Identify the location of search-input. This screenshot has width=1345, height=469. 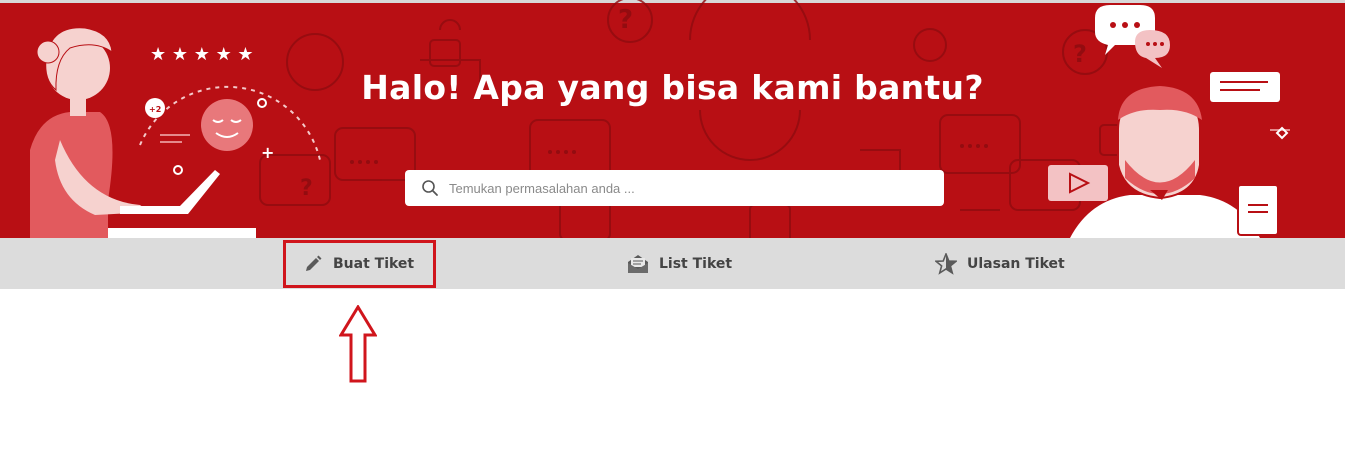
(695, 188).